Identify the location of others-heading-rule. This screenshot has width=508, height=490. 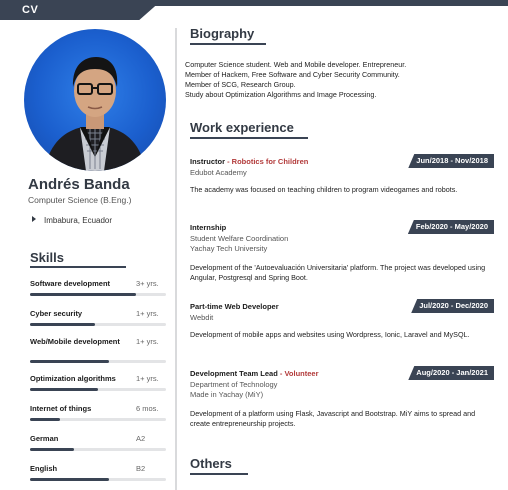
(219, 474).